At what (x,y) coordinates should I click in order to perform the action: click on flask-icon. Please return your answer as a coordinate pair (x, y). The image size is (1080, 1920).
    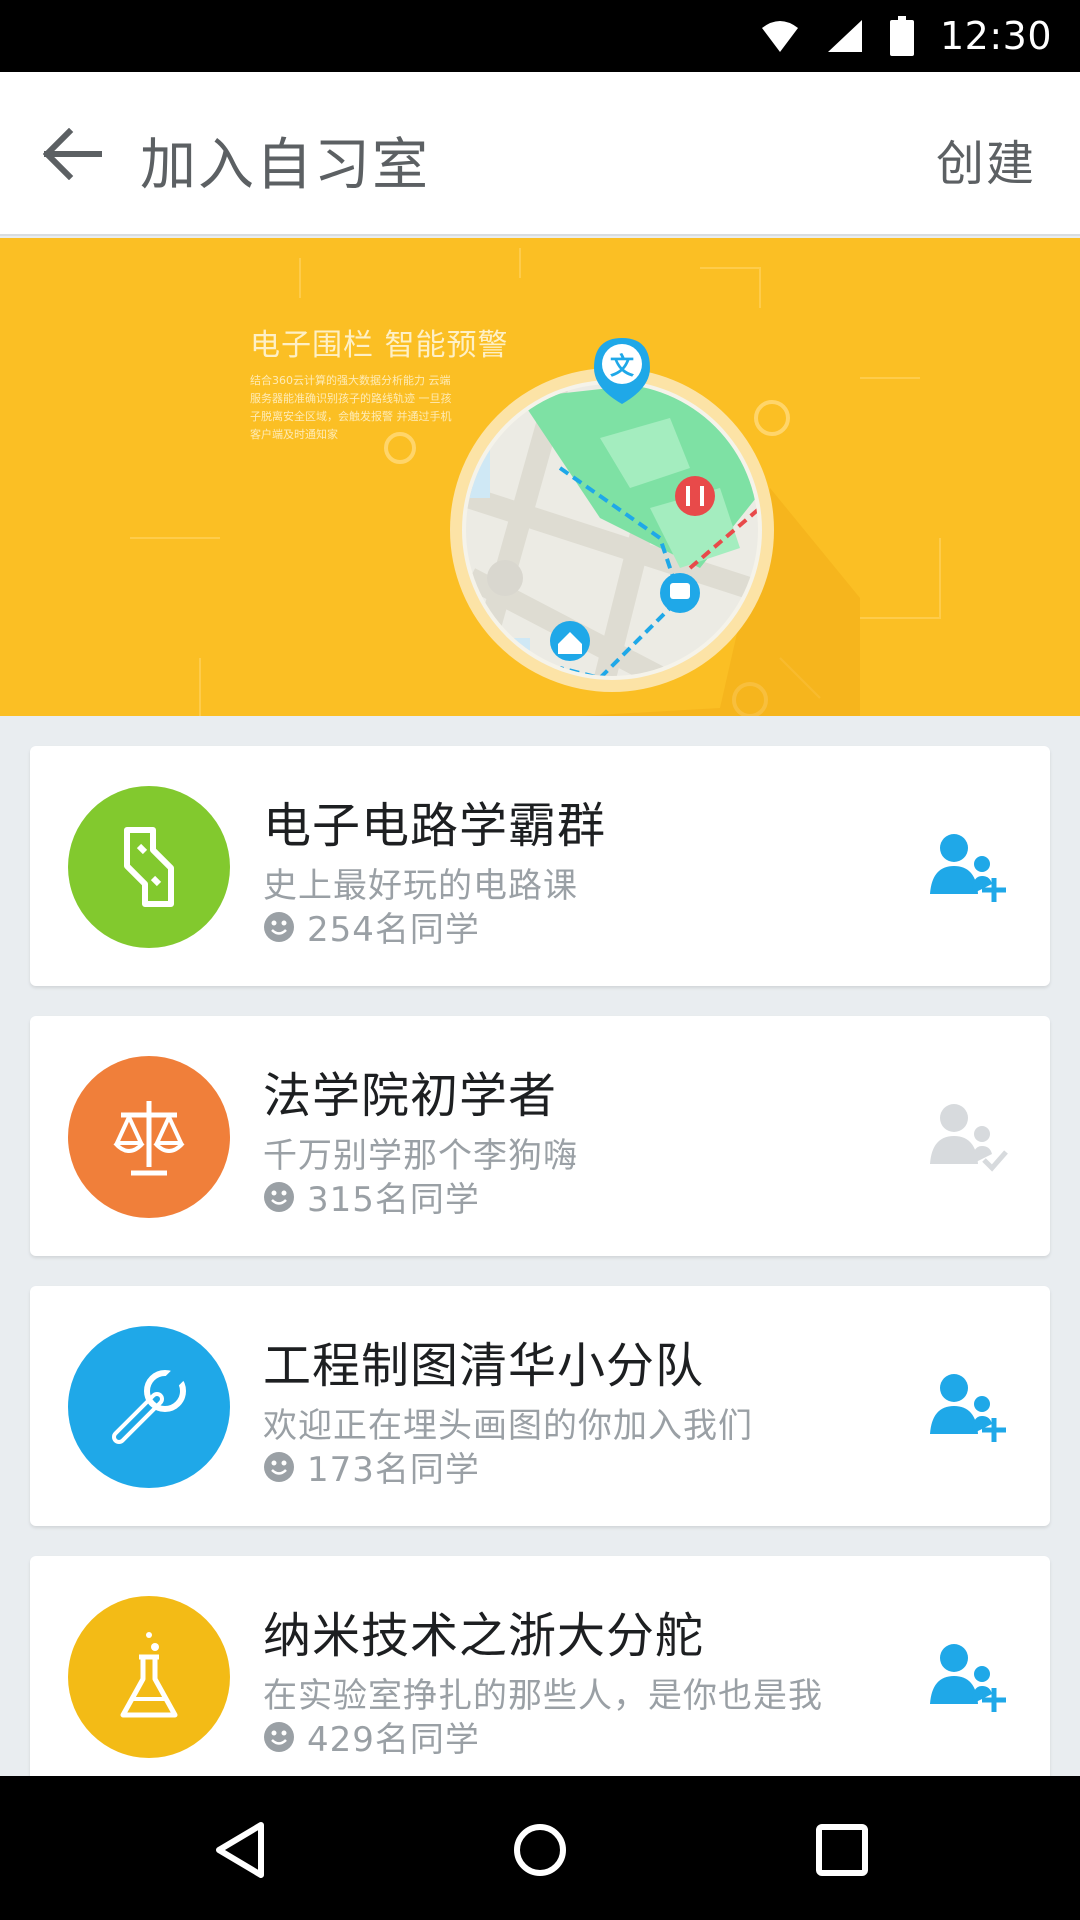
    Looking at the image, I should click on (149, 1675).